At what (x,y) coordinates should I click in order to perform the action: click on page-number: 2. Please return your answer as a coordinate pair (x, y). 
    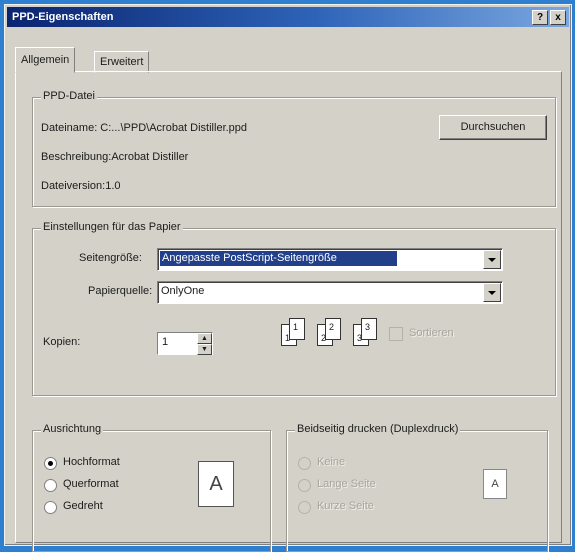
    Looking at the image, I should click on (332, 327).